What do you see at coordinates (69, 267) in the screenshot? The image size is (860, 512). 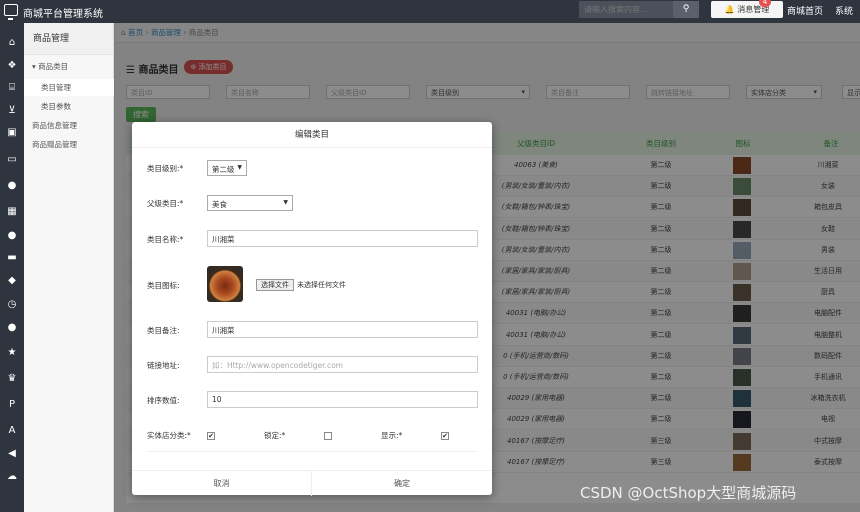 I see `sidebar: 商品管理 ▾ 商品类目 类目管理 类目参数 商品信息管理 商品赠品管理` at bounding box center [69, 267].